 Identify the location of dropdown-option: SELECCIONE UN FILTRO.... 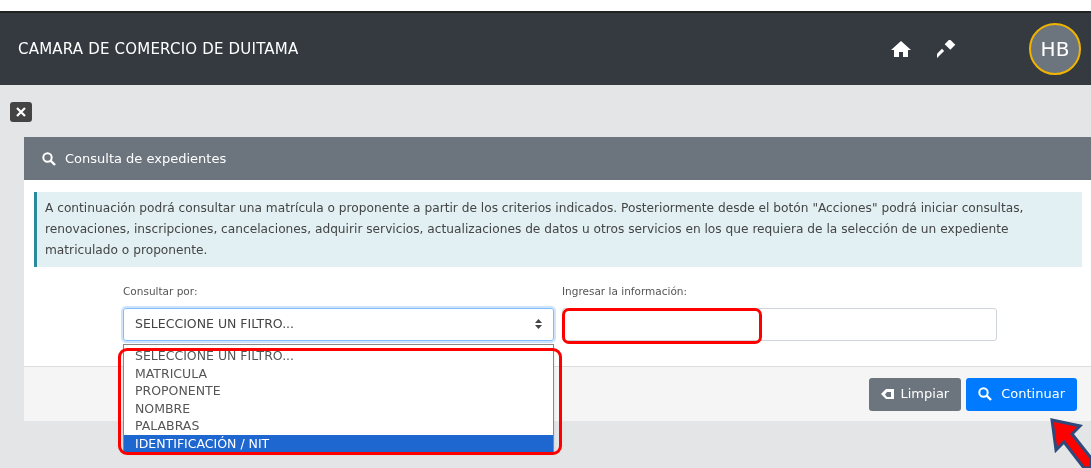
(338, 356).